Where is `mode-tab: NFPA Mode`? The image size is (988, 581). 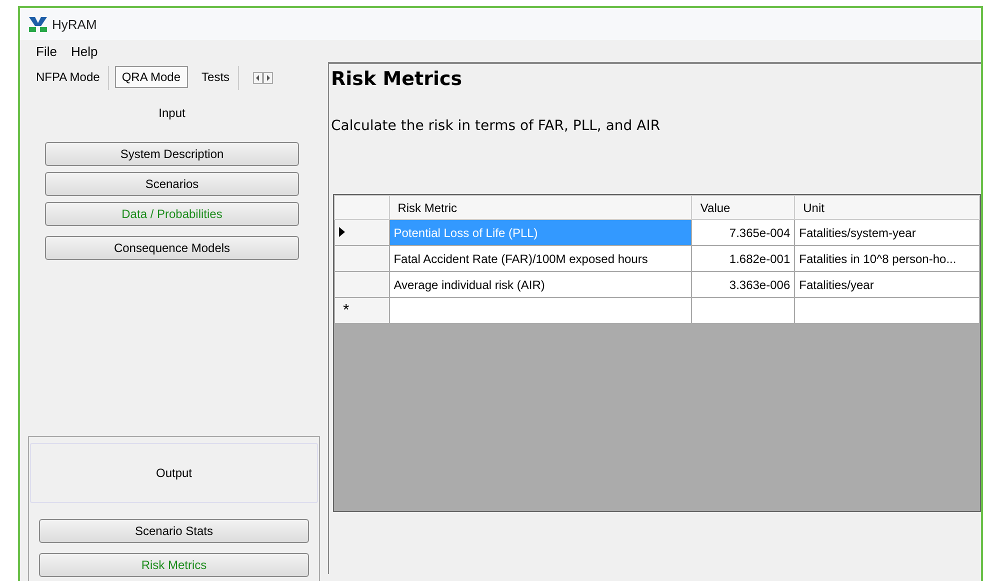
mode-tab: NFPA Mode is located at coordinates (68, 78).